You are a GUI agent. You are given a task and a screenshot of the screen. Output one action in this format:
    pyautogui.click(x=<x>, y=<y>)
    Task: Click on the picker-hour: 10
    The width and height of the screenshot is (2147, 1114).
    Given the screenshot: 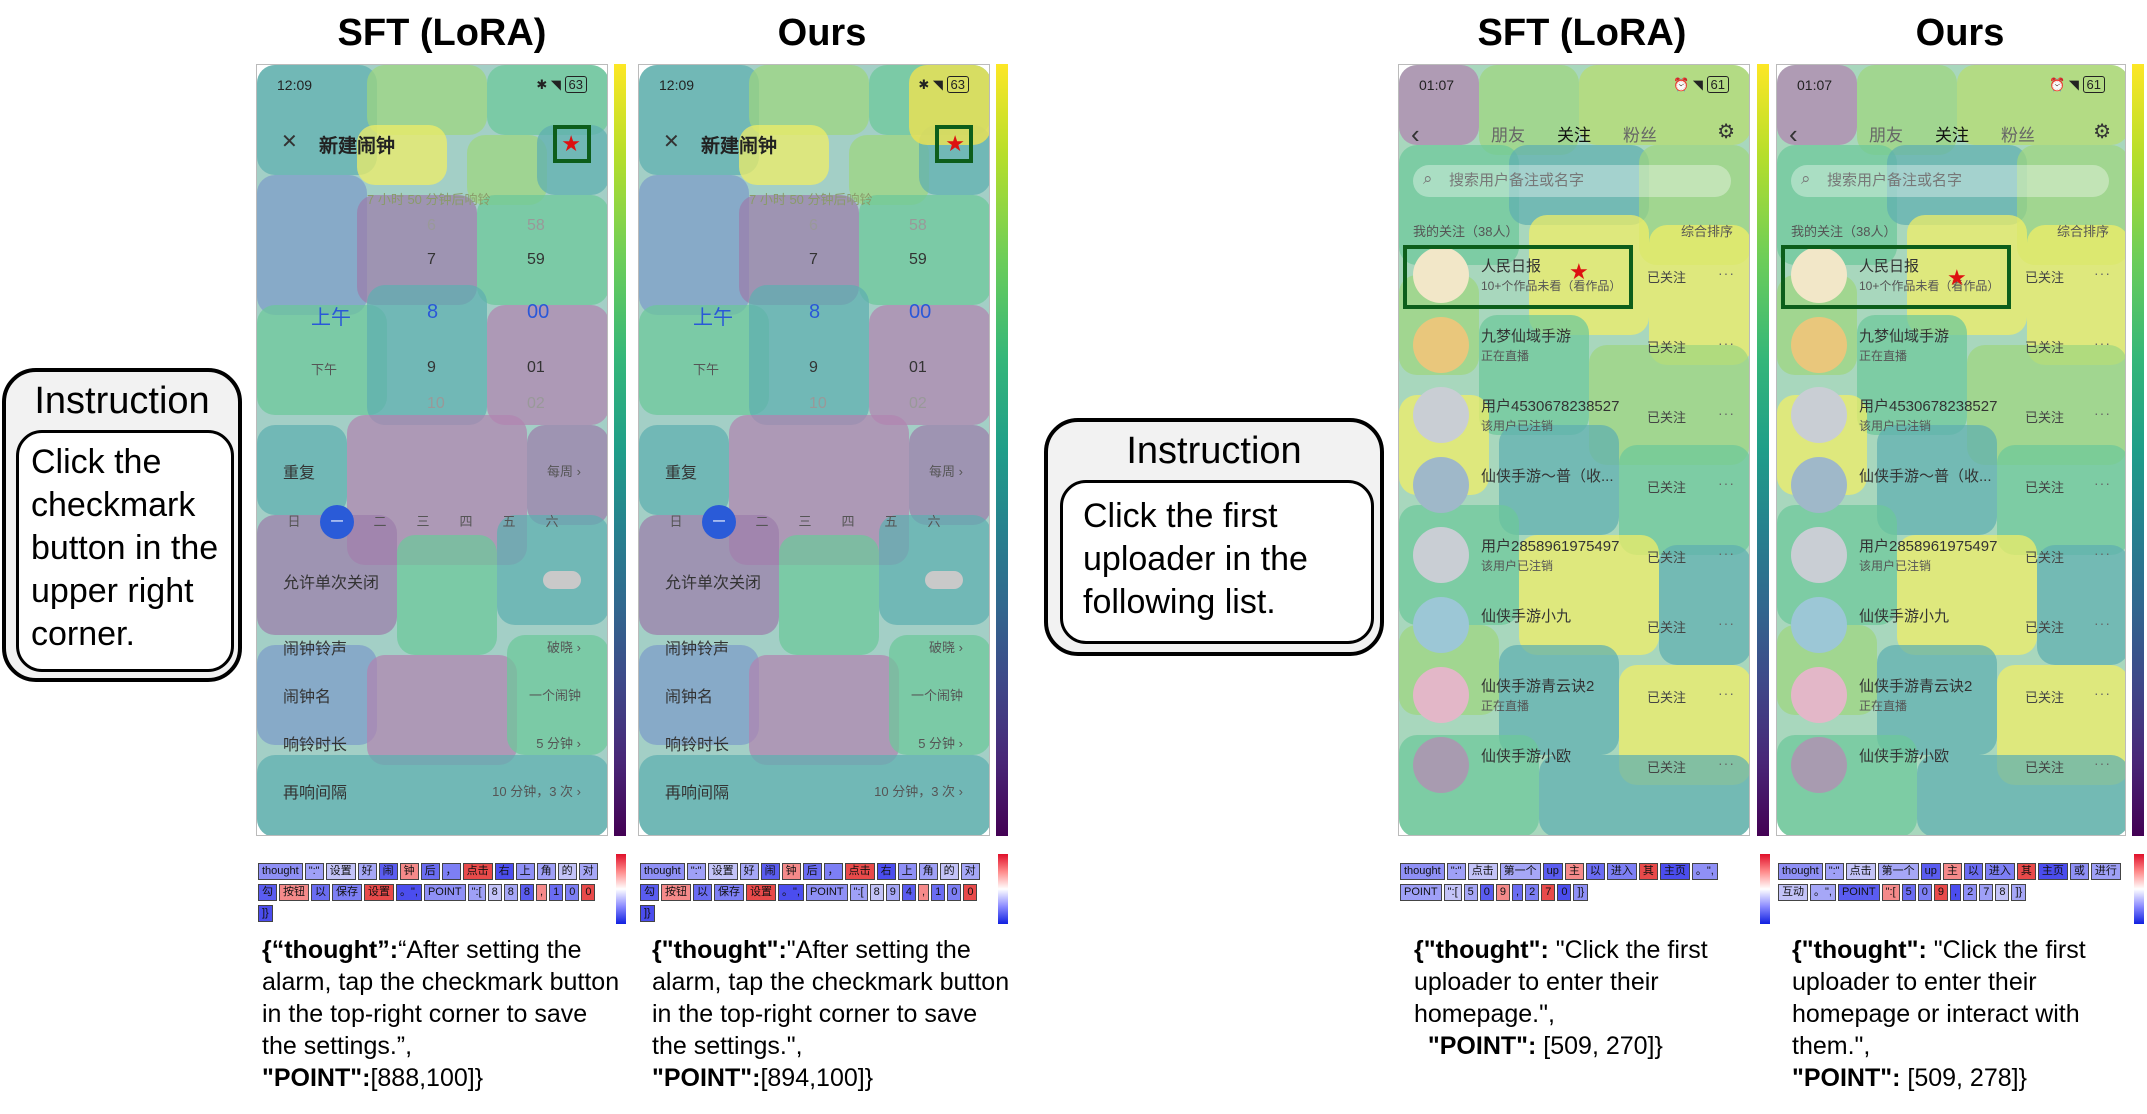 What is the action you would take?
    pyautogui.click(x=818, y=404)
    